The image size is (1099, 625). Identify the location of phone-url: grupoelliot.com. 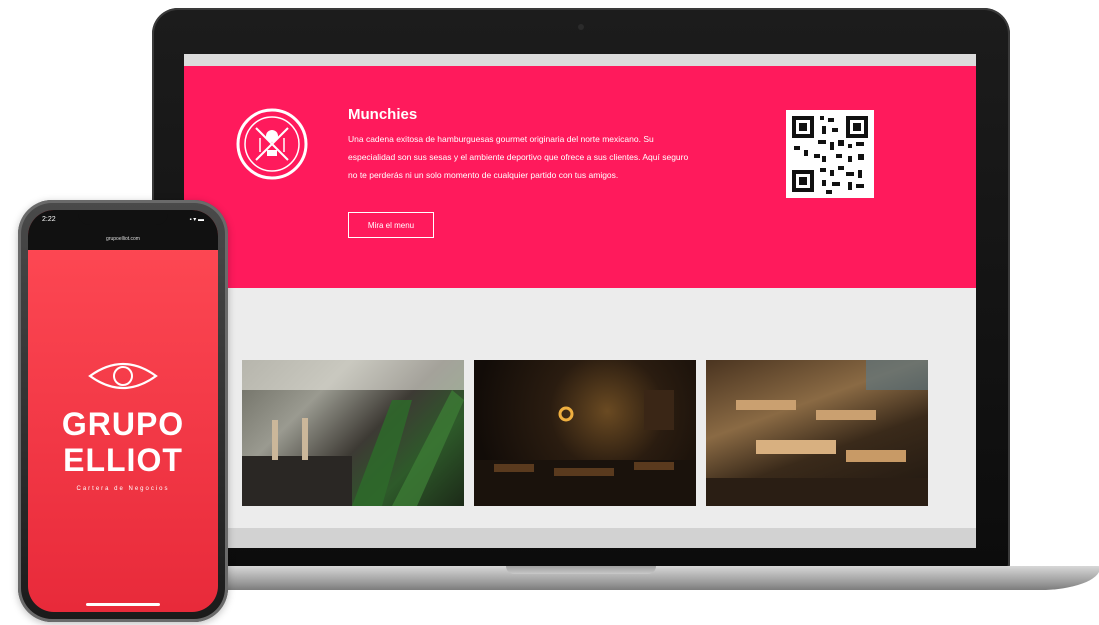
(123, 239).